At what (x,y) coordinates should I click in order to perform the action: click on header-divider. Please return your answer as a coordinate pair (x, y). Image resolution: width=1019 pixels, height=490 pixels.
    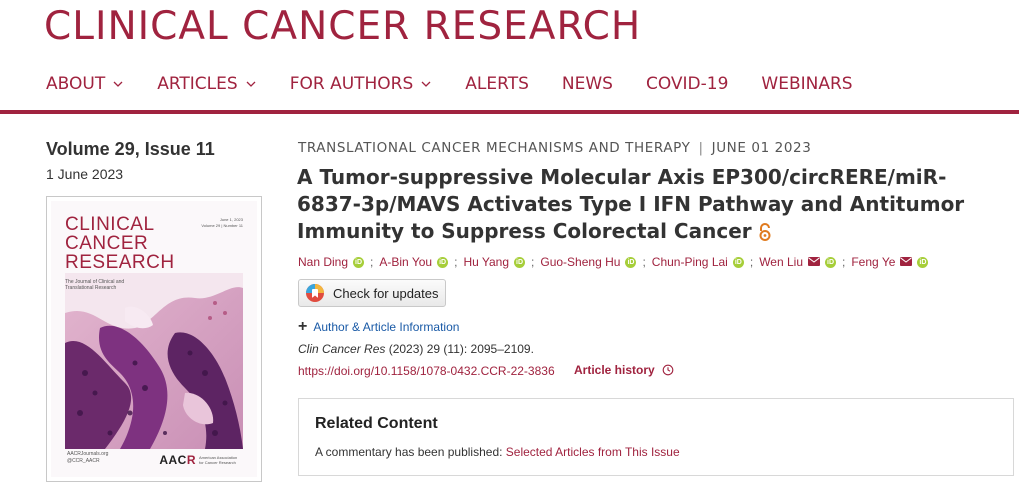
    Looking at the image, I should click on (509, 112).